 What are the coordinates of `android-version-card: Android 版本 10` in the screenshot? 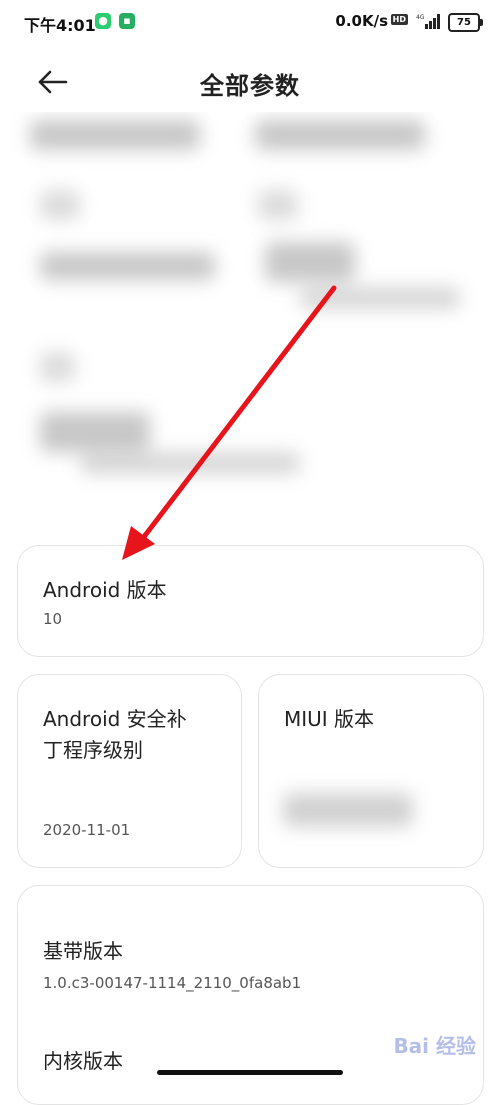 It's located at (250, 601).